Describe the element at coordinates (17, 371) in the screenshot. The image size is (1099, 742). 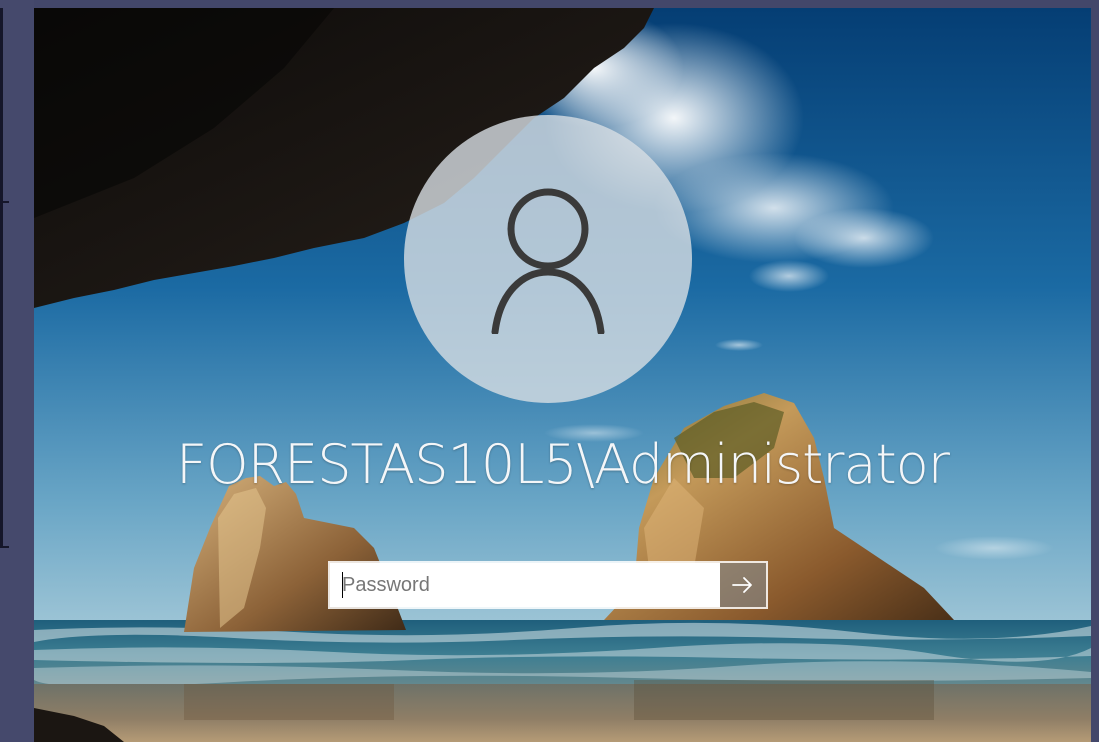
I see `left-edge-strip` at that location.